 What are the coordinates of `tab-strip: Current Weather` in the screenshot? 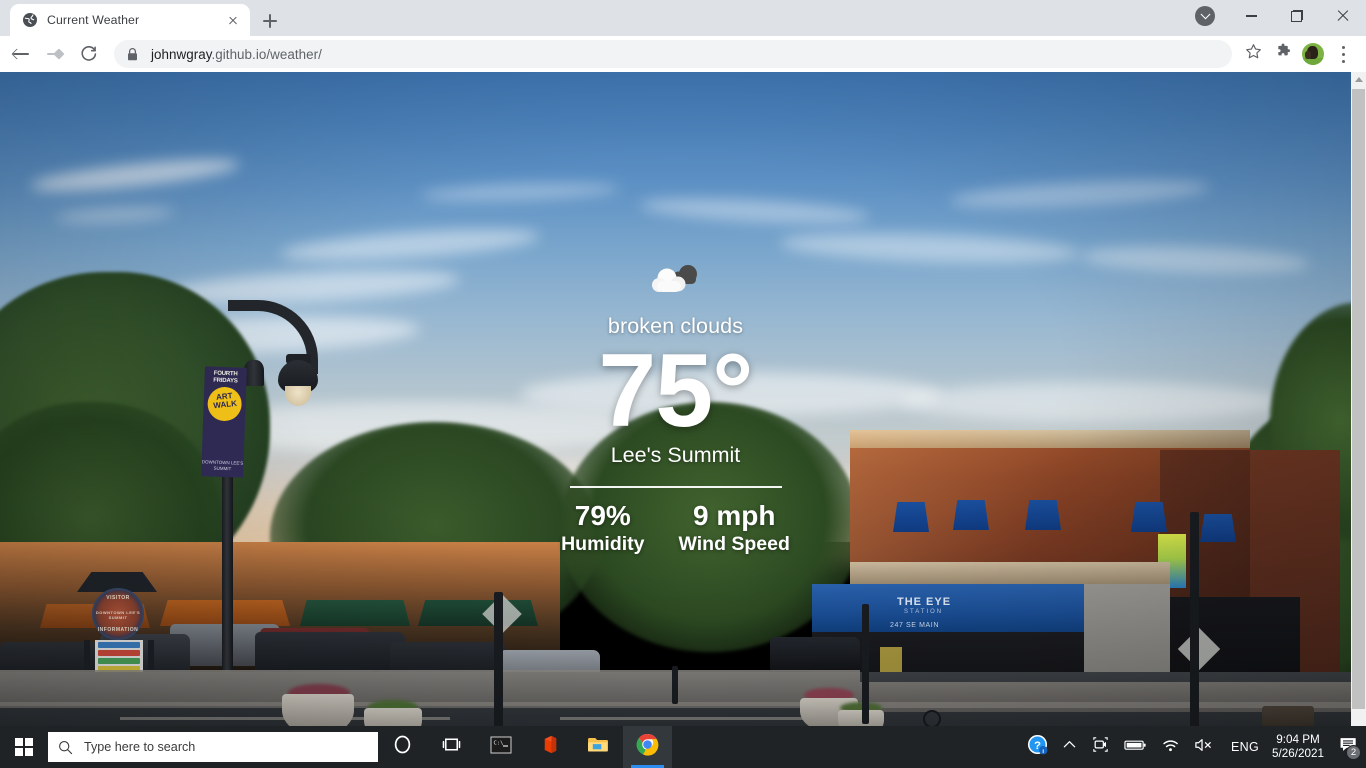 It's located at (683, 18).